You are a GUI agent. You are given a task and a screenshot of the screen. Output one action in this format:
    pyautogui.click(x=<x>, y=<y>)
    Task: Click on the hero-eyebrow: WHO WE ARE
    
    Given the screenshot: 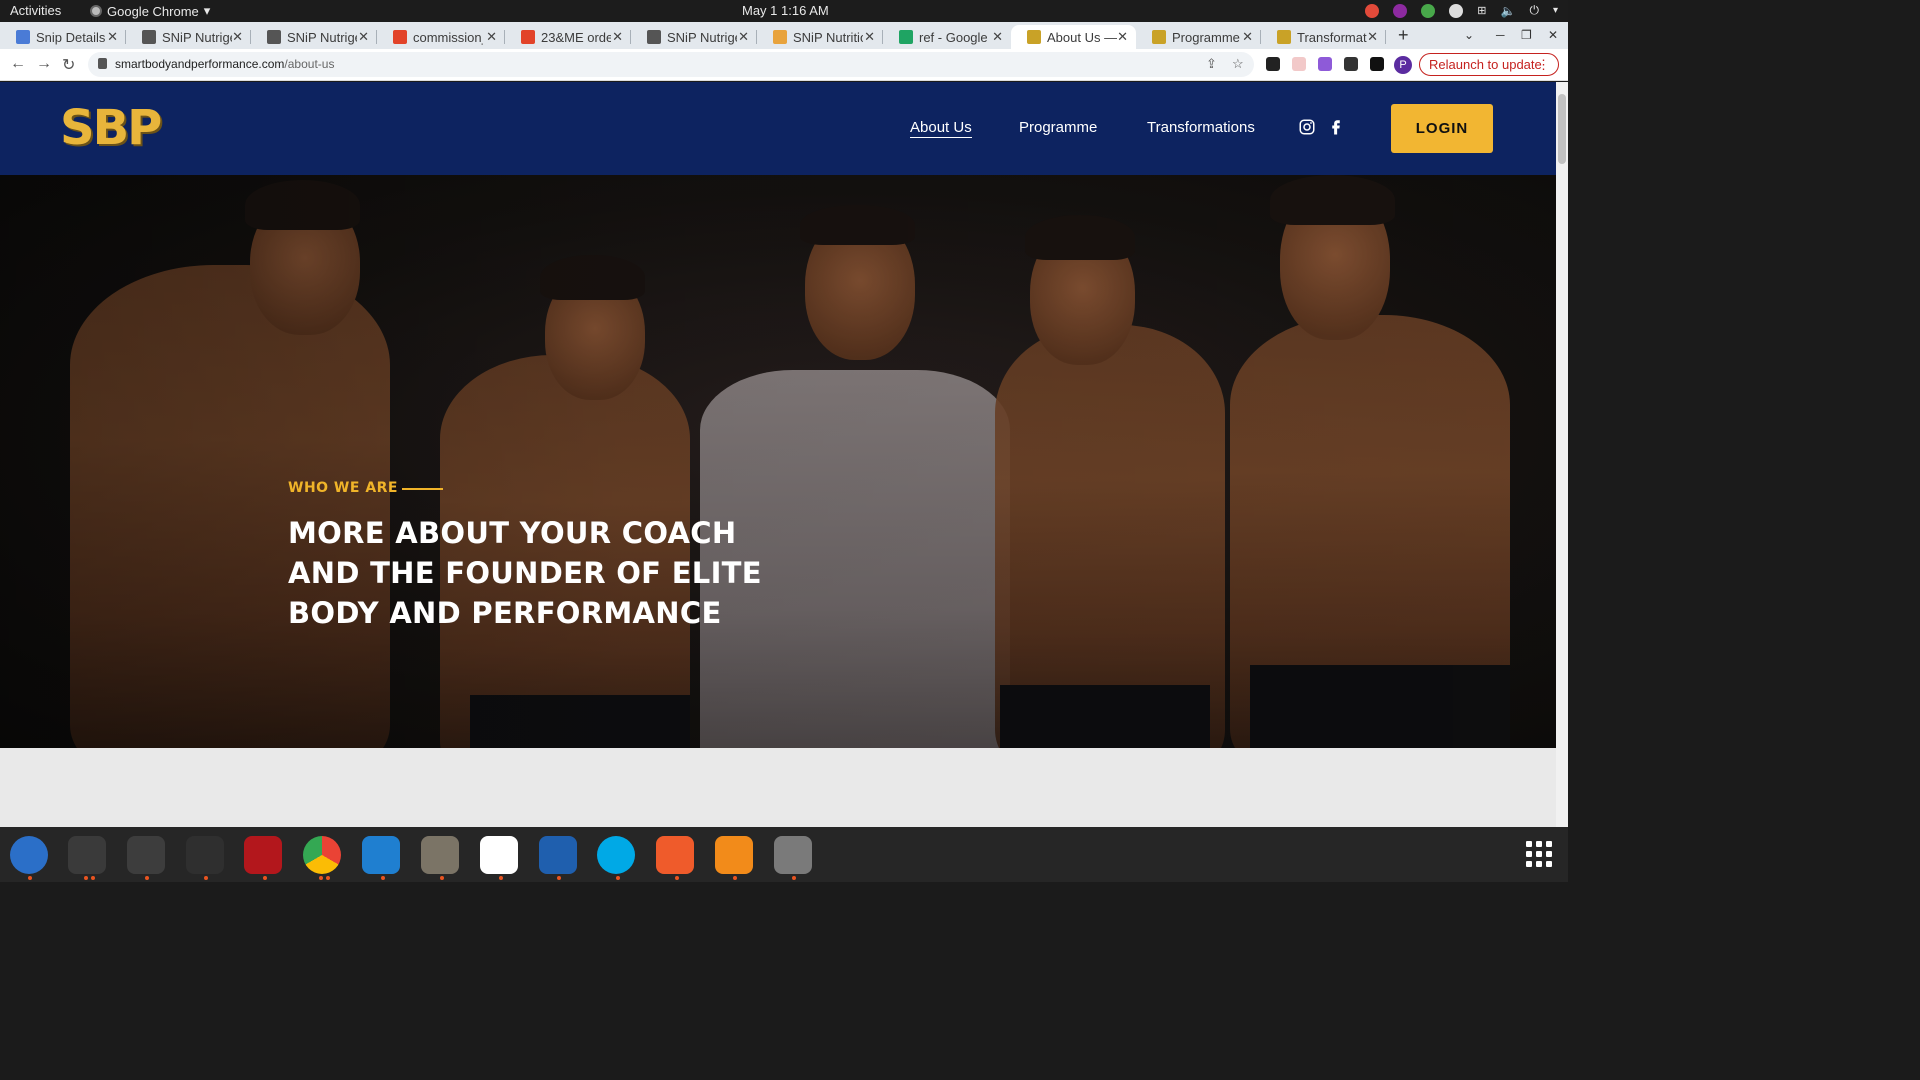 What is the action you would take?
    pyautogui.click(x=343, y=488)
    